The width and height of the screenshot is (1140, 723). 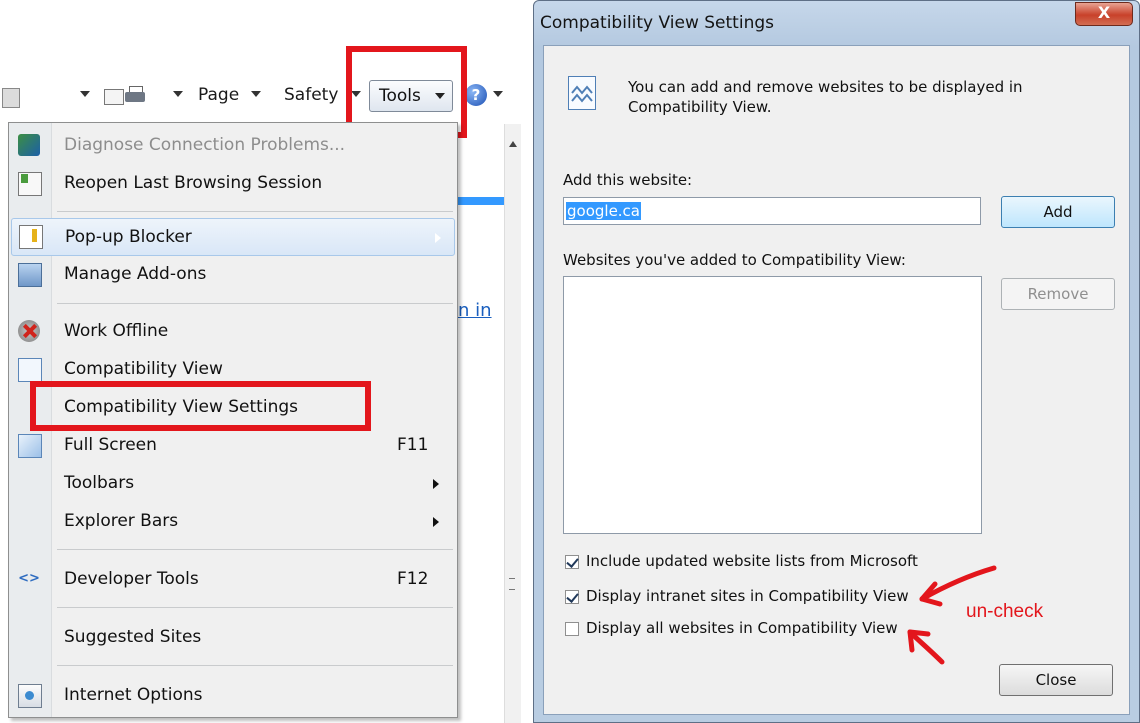 I want to click on page-link: n in, so click(x=475, y=310).